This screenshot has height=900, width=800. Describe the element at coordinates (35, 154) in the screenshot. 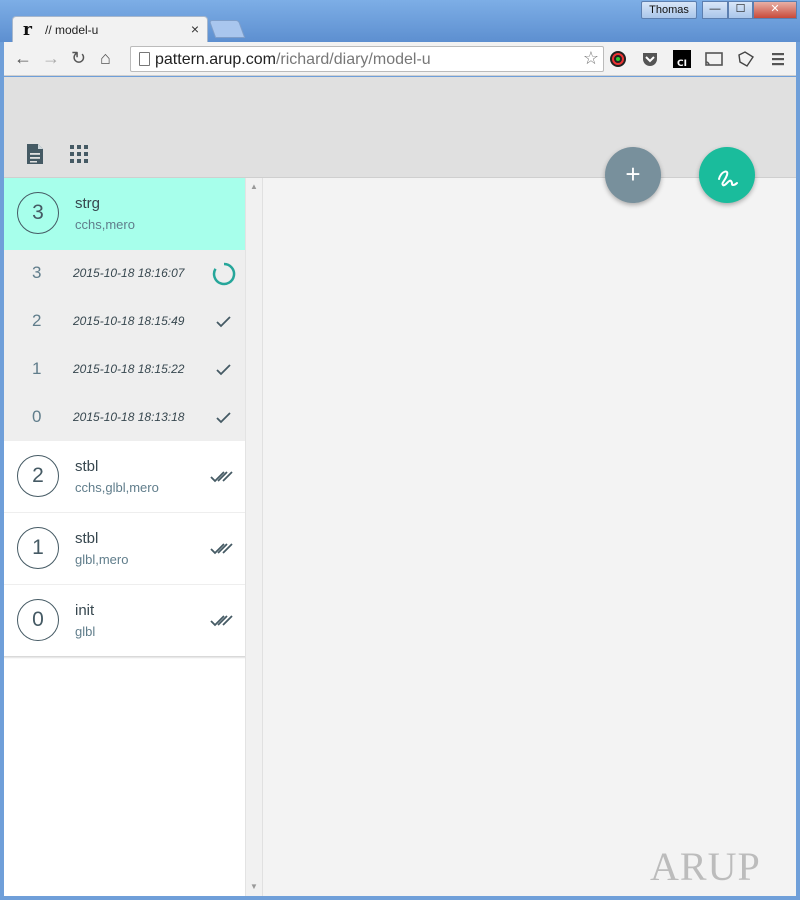

I see `document-icon` at that location.